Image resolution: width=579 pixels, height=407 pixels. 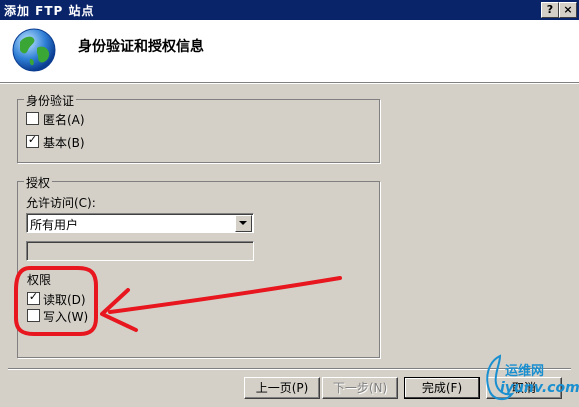 I want to click on anonymous-checkbox, so click(x=32, y=118).